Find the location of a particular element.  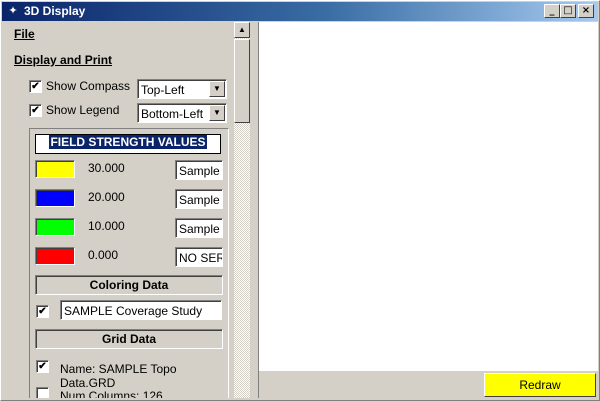

coloring-data-header: Coloring Data is located at coordinates (129, 285).